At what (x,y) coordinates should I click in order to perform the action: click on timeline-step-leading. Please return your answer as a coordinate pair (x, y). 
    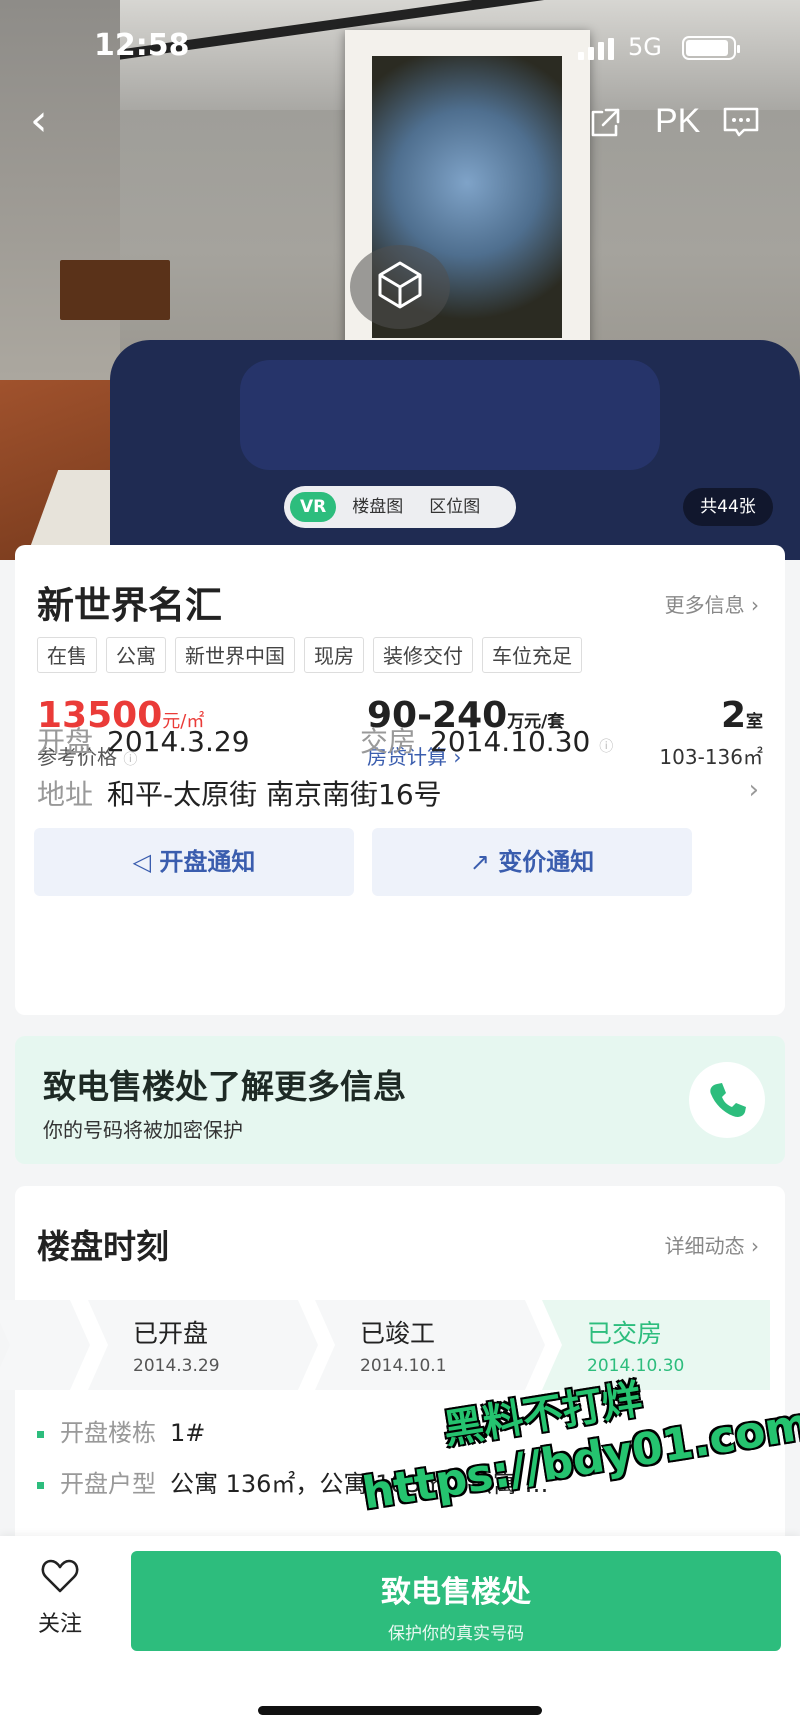
    Looking at the image, I should click on (45, 1345).